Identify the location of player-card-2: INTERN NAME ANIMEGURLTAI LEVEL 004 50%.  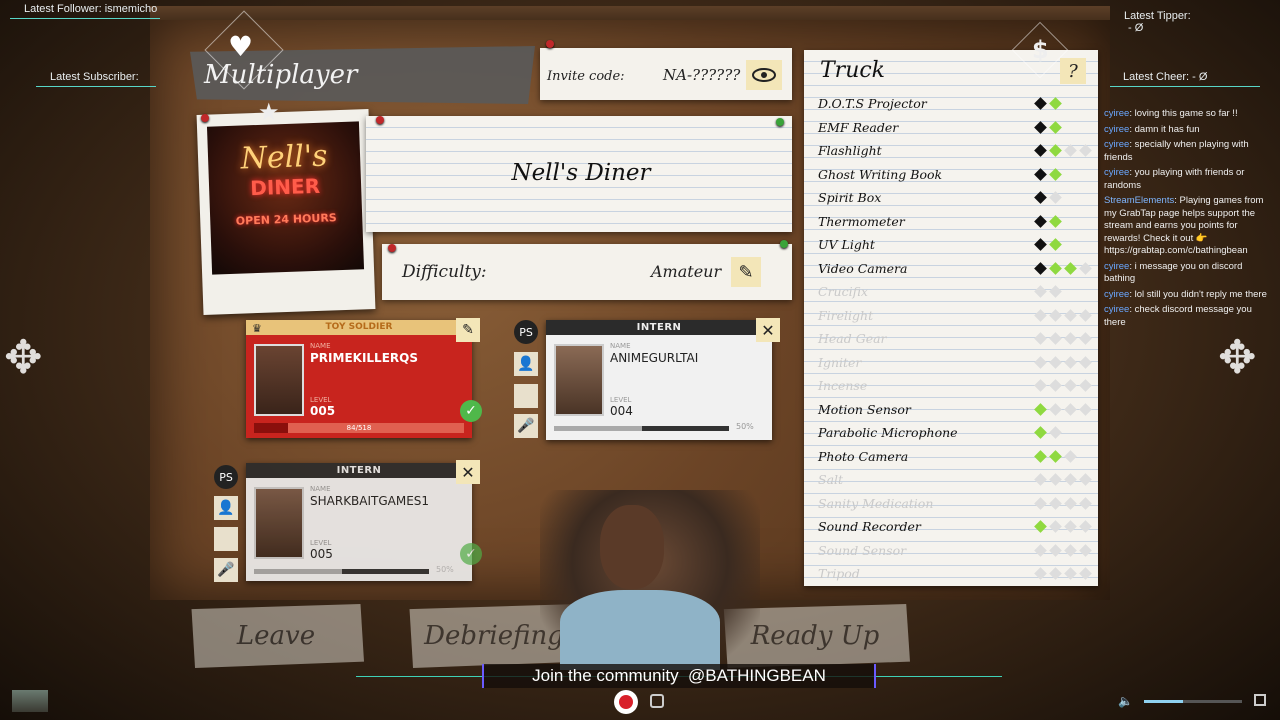
(659, 380).